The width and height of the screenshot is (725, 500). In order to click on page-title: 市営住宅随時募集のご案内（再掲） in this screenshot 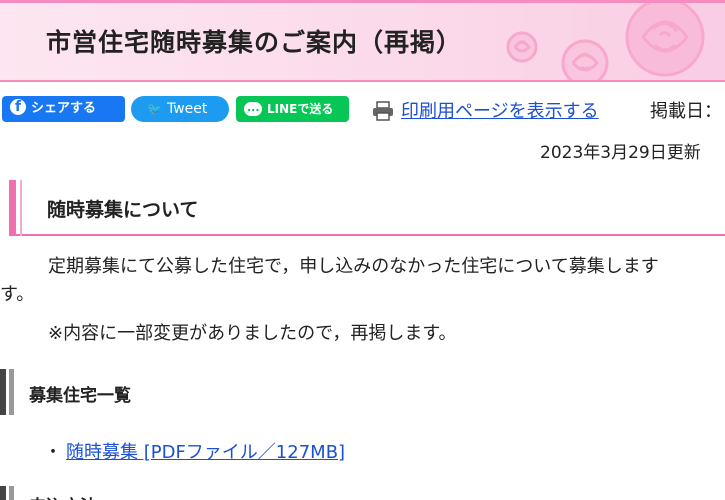, I will do `click(254, 42)`.